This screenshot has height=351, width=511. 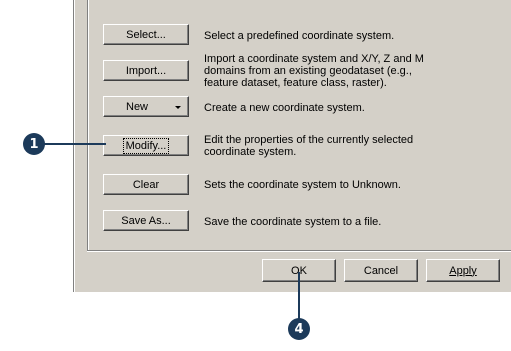 I want to click on clear-button: Clear, so click(x=146, y=184).